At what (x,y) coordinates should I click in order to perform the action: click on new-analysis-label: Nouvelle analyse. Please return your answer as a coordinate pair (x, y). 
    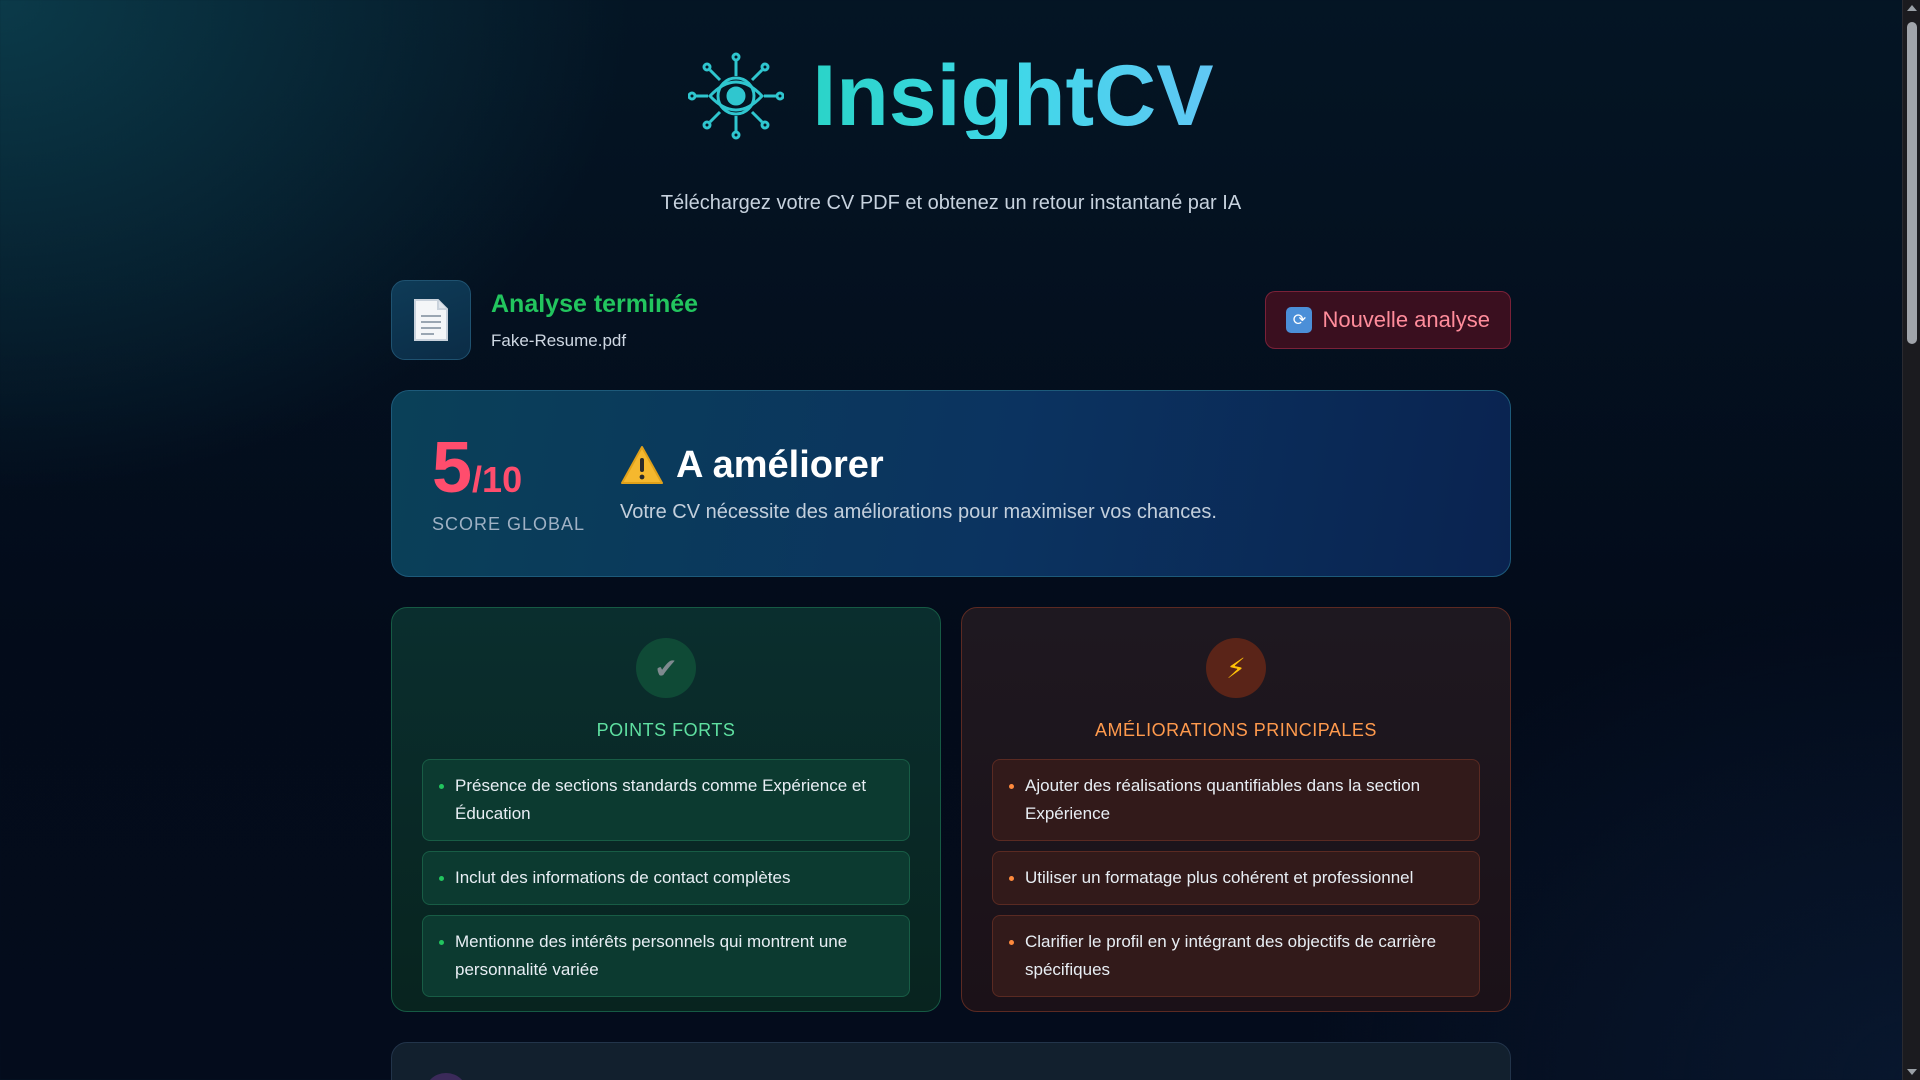
    Looking at the image, I should click on (1406, 319).